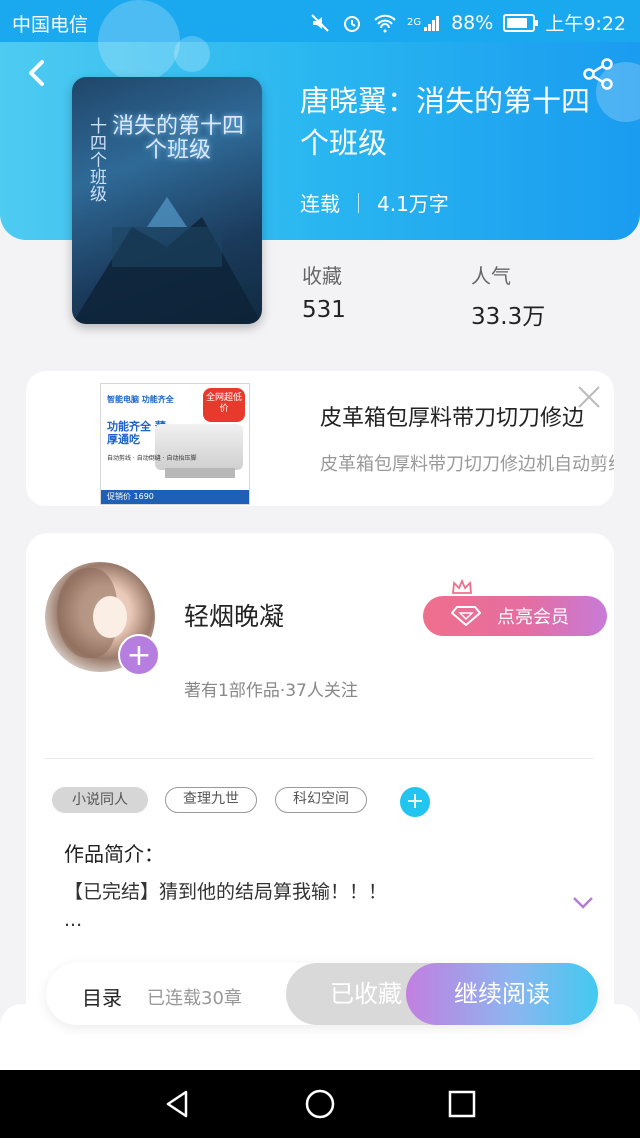  I want to click on ad-price-badge: 全网超低价, so click(224, 405).